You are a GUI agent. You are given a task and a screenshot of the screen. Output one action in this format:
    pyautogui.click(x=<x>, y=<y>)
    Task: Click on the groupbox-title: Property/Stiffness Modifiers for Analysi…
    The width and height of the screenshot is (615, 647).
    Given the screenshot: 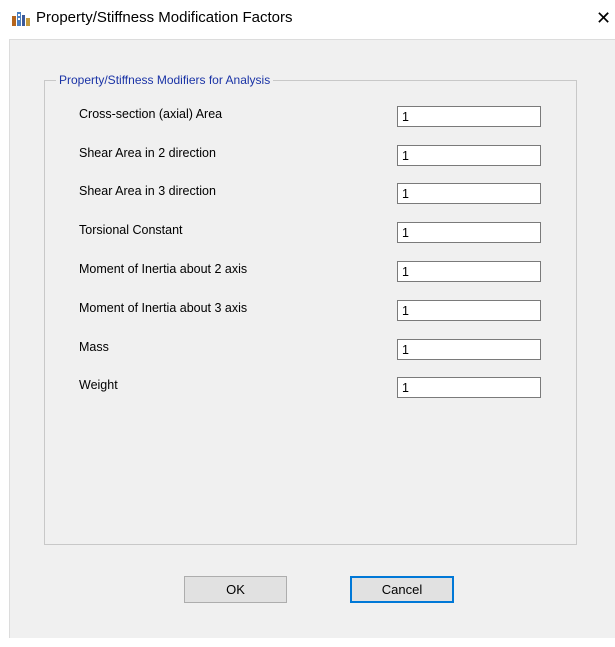 What is the action you would take?
    pyautogui.click(x=165, y=80)
    